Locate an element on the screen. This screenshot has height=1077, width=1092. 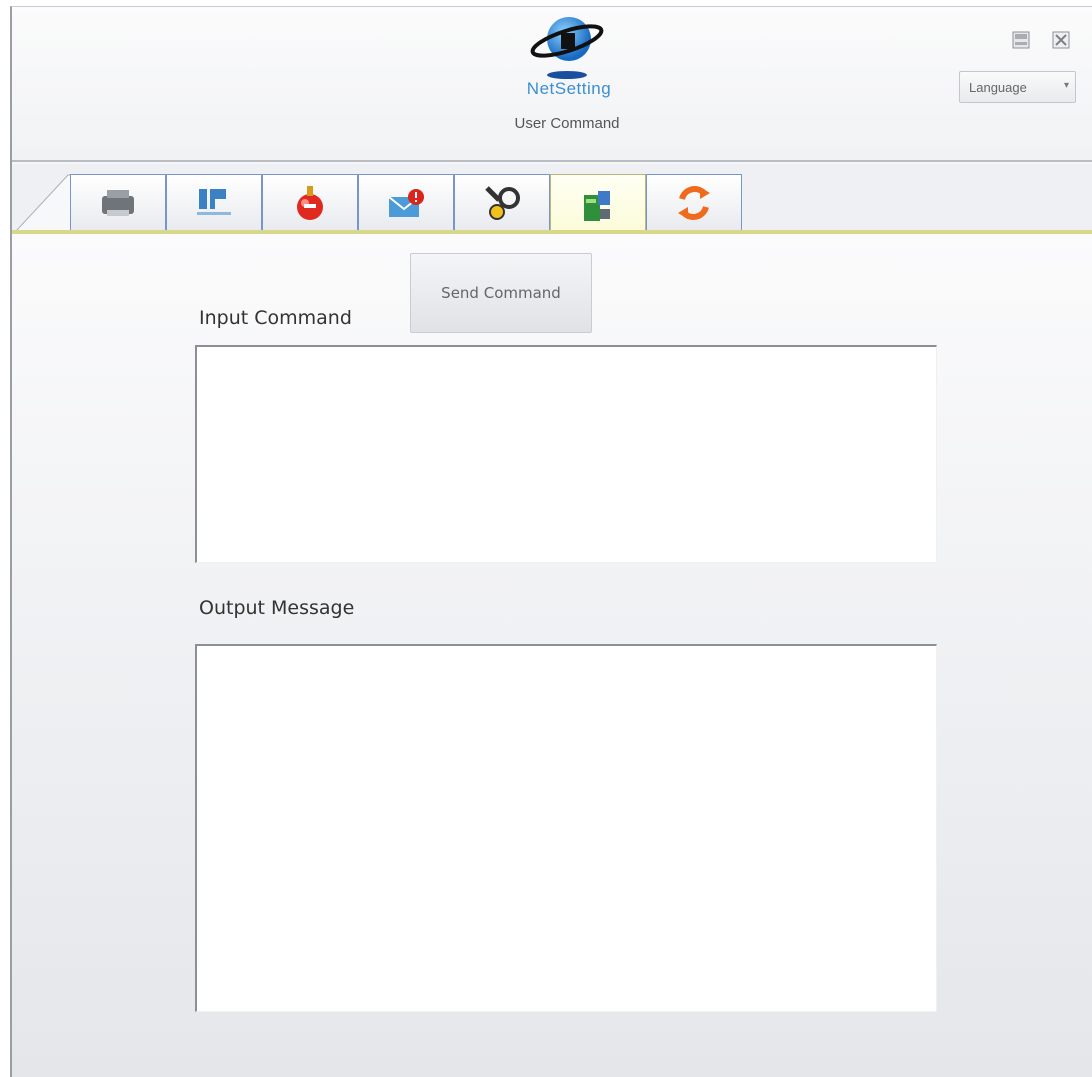
close-icon is located at coordinates (1061, 40).